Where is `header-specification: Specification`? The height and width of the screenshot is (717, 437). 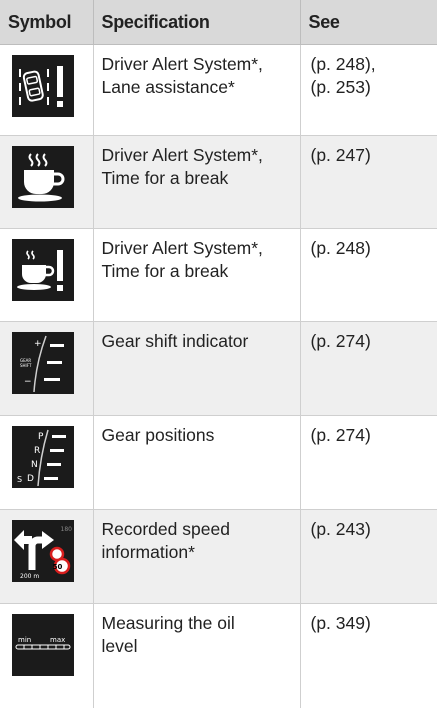
header-specification: Specification is located at coordinates (197, 22).